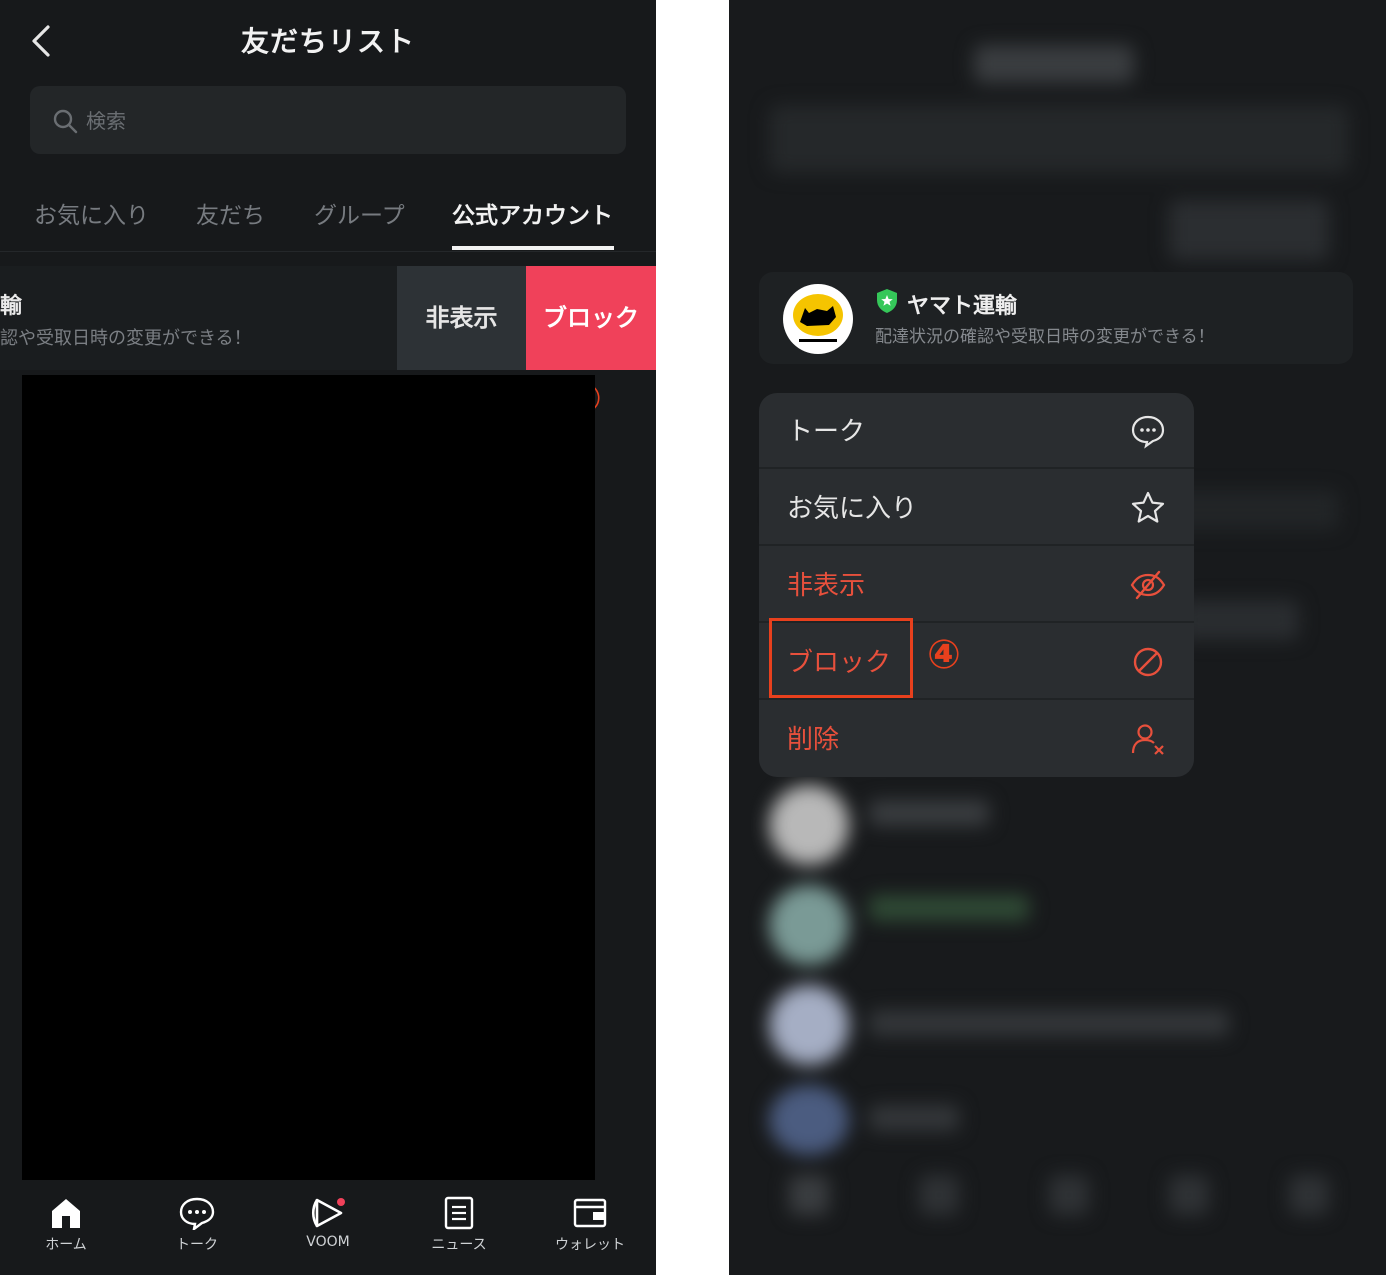  I want to click on nav-wallet-label: ウォレット, so click(590, 1245).